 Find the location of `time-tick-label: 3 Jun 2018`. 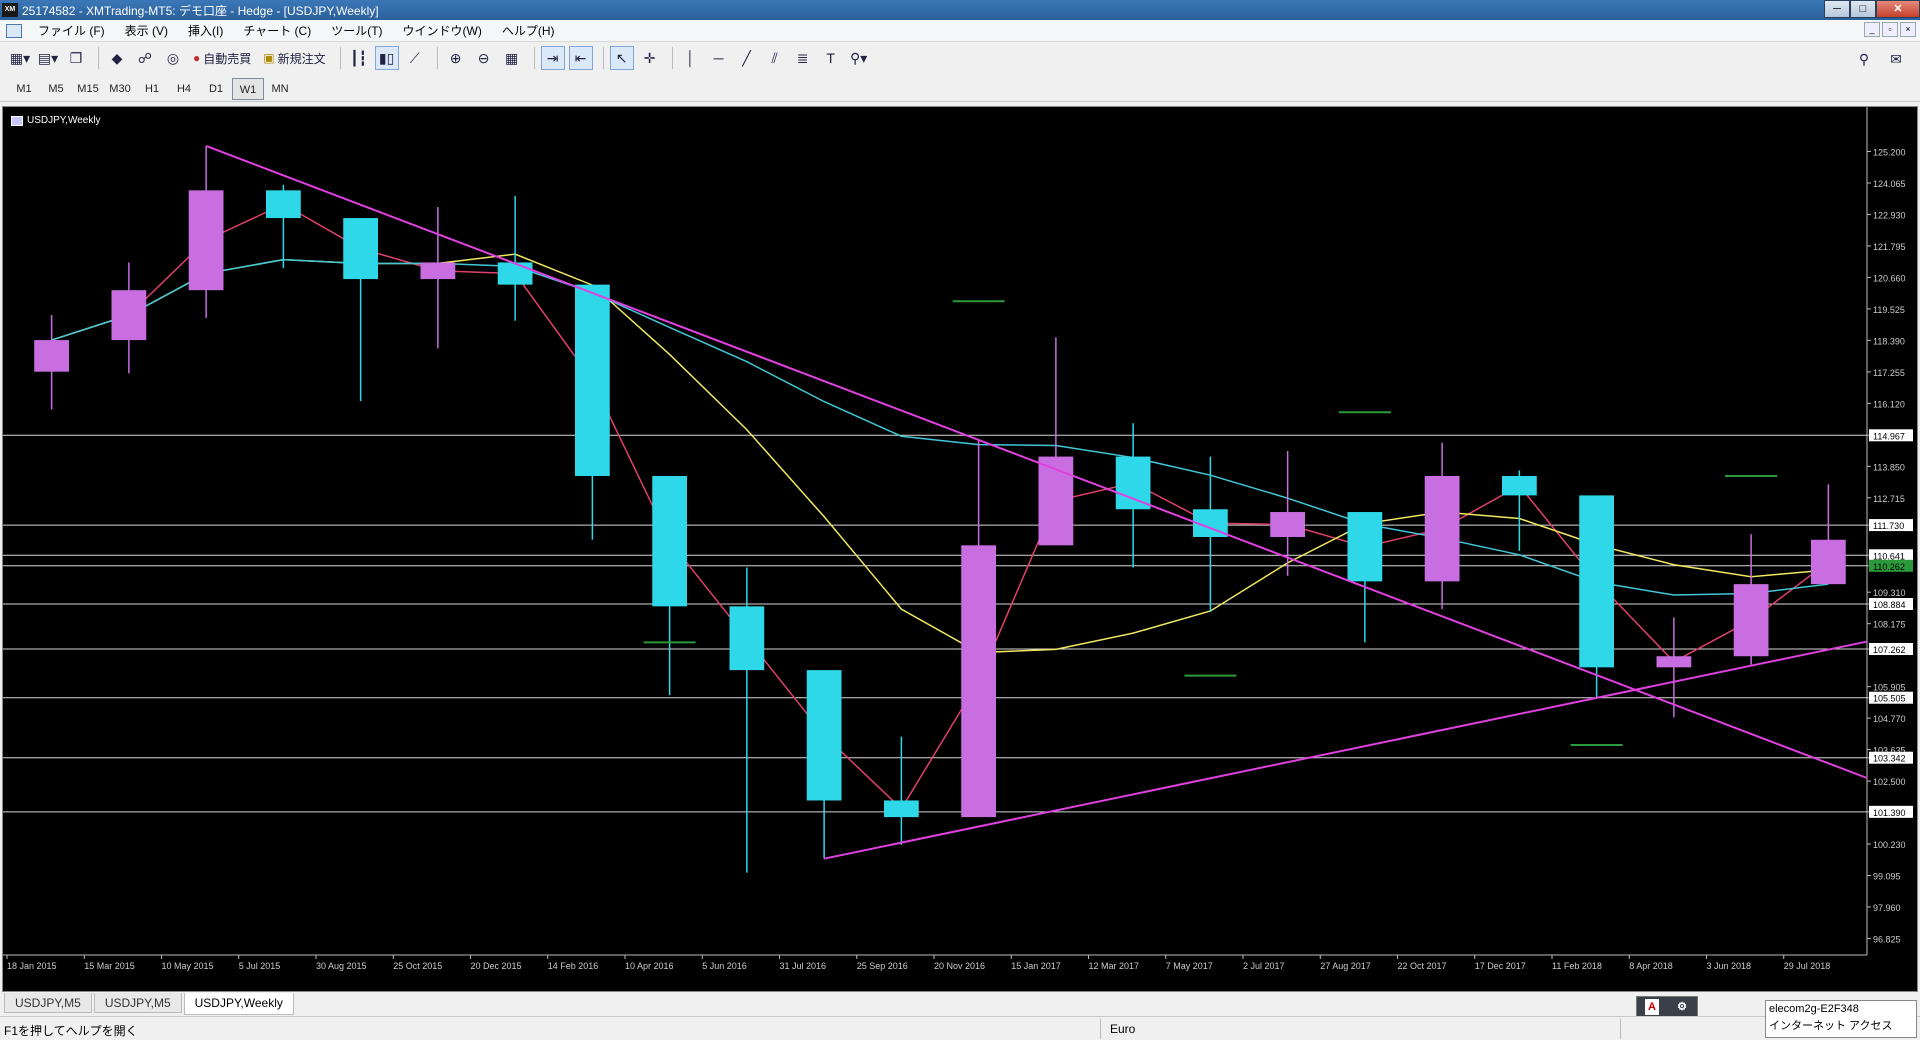

time-tick-label: 3 Jun 2018 is located at coordinates (1729, 966).